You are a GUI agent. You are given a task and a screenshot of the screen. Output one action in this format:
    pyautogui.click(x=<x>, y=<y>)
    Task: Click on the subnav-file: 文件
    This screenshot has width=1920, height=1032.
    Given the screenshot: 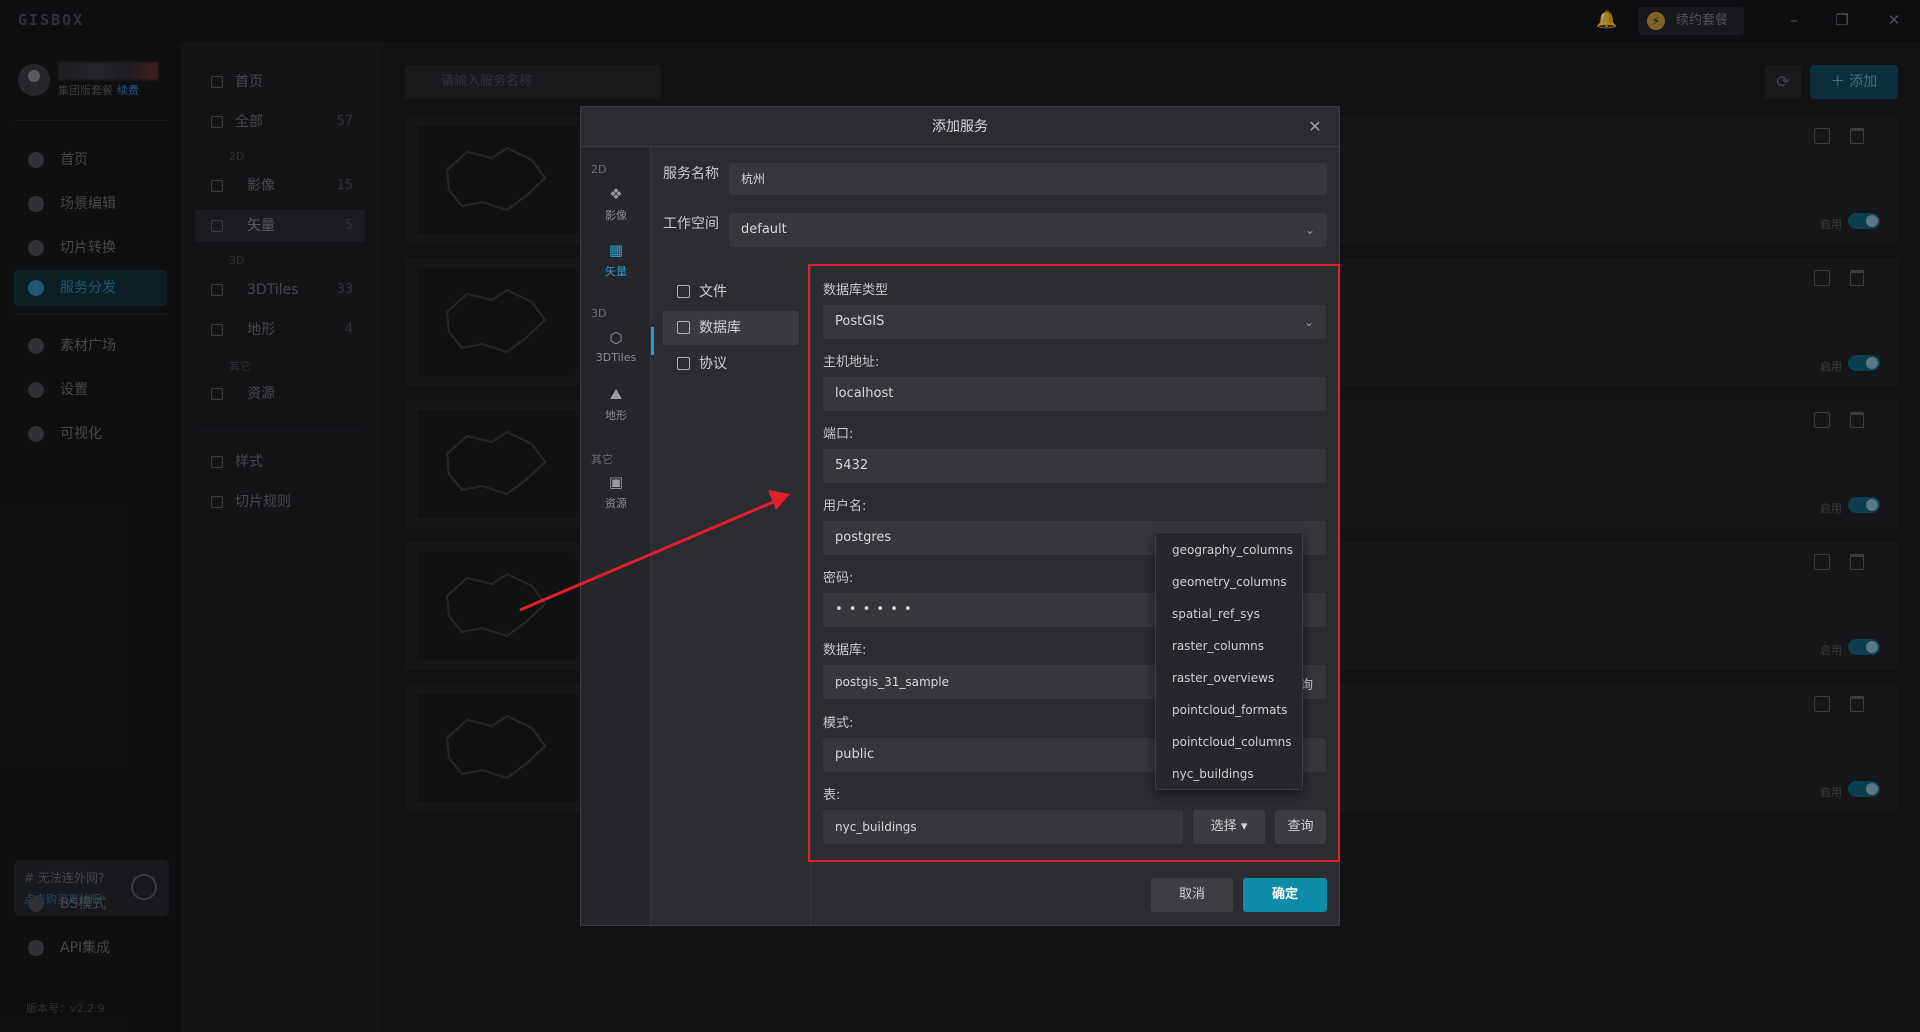 What is the action you would take?
    pyautogui.click(x=731, y=292)
    